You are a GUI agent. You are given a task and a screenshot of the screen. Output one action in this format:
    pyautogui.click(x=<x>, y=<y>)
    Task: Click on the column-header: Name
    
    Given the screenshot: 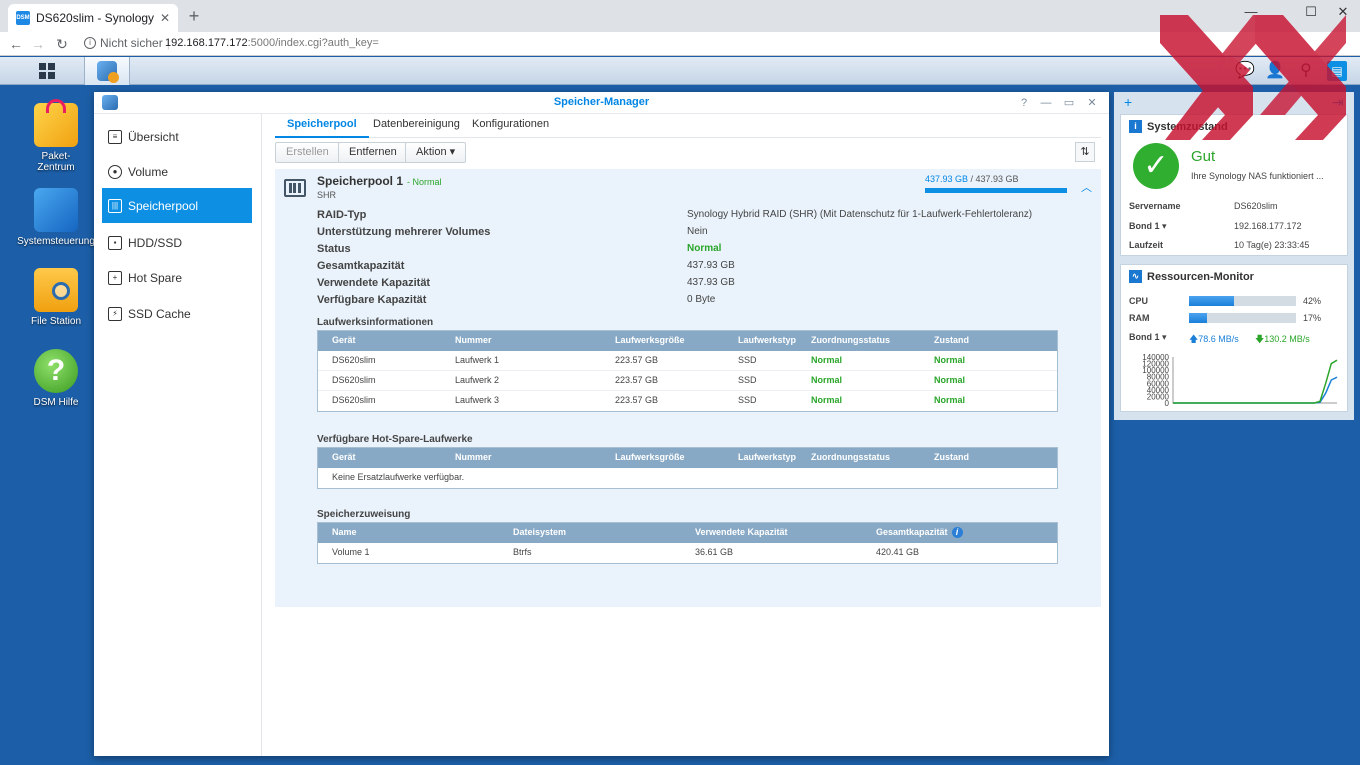 What is the action you would take?
    pyautogui.click(x=344, y=532)
    